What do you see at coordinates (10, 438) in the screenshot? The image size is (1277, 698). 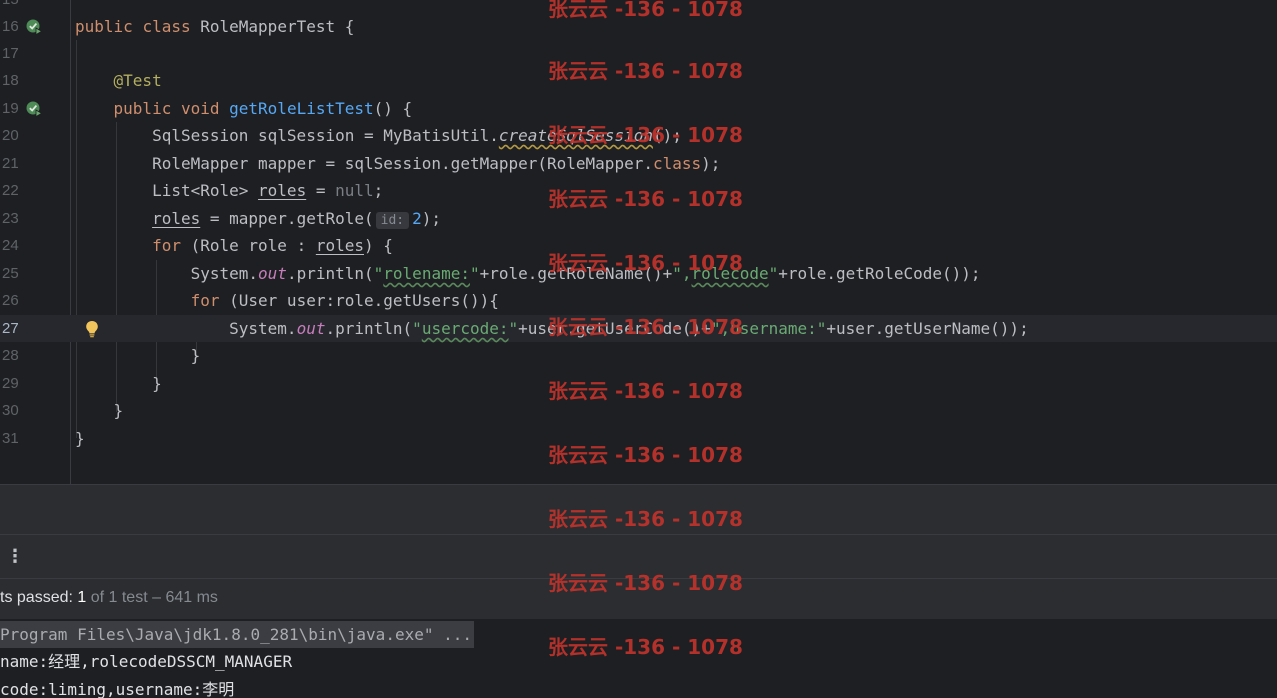 I see `line-number: 31` at bounding box center [10, 438].